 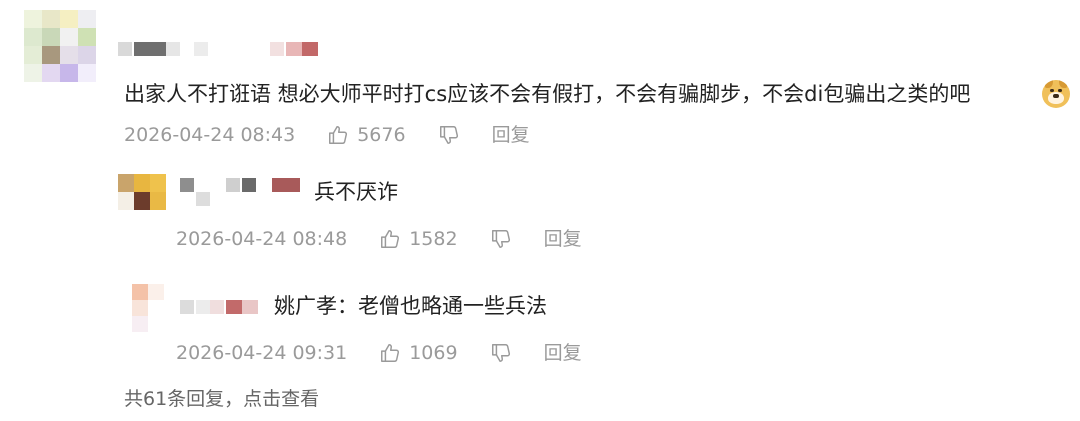 I want to click on reply-text: 兵不厌诈, so click(x=356, y=192).